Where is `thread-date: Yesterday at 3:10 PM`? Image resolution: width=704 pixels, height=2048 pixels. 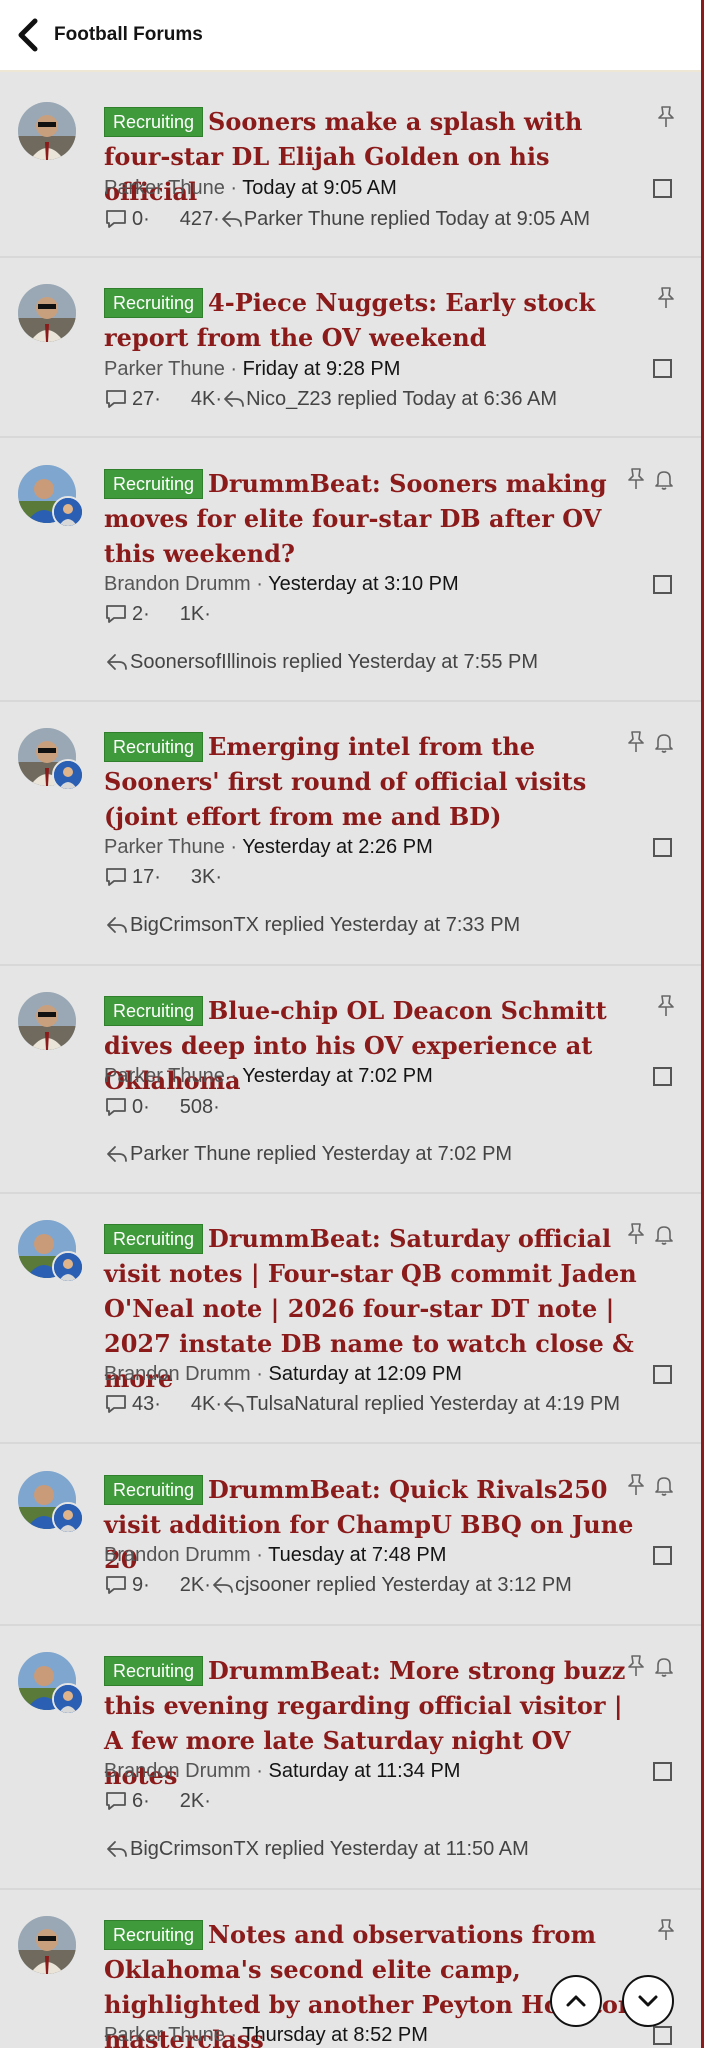 thread-date: Yesterday at 3:10 PM is located at coordinates (363, 584).